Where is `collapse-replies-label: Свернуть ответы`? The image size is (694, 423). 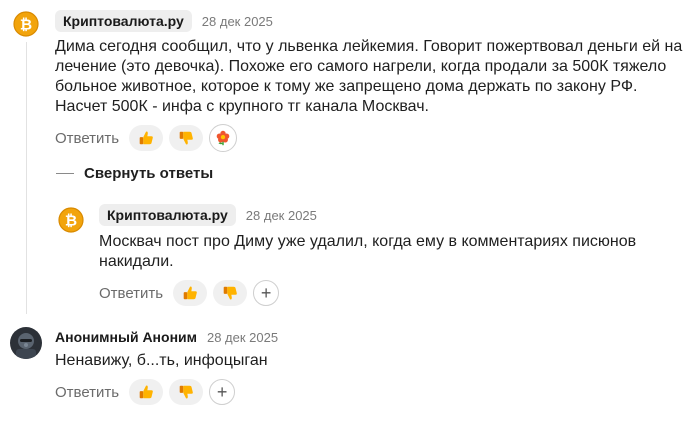 collapse-replies-label: Свернуть ответы is located at coordinates (149, 173).